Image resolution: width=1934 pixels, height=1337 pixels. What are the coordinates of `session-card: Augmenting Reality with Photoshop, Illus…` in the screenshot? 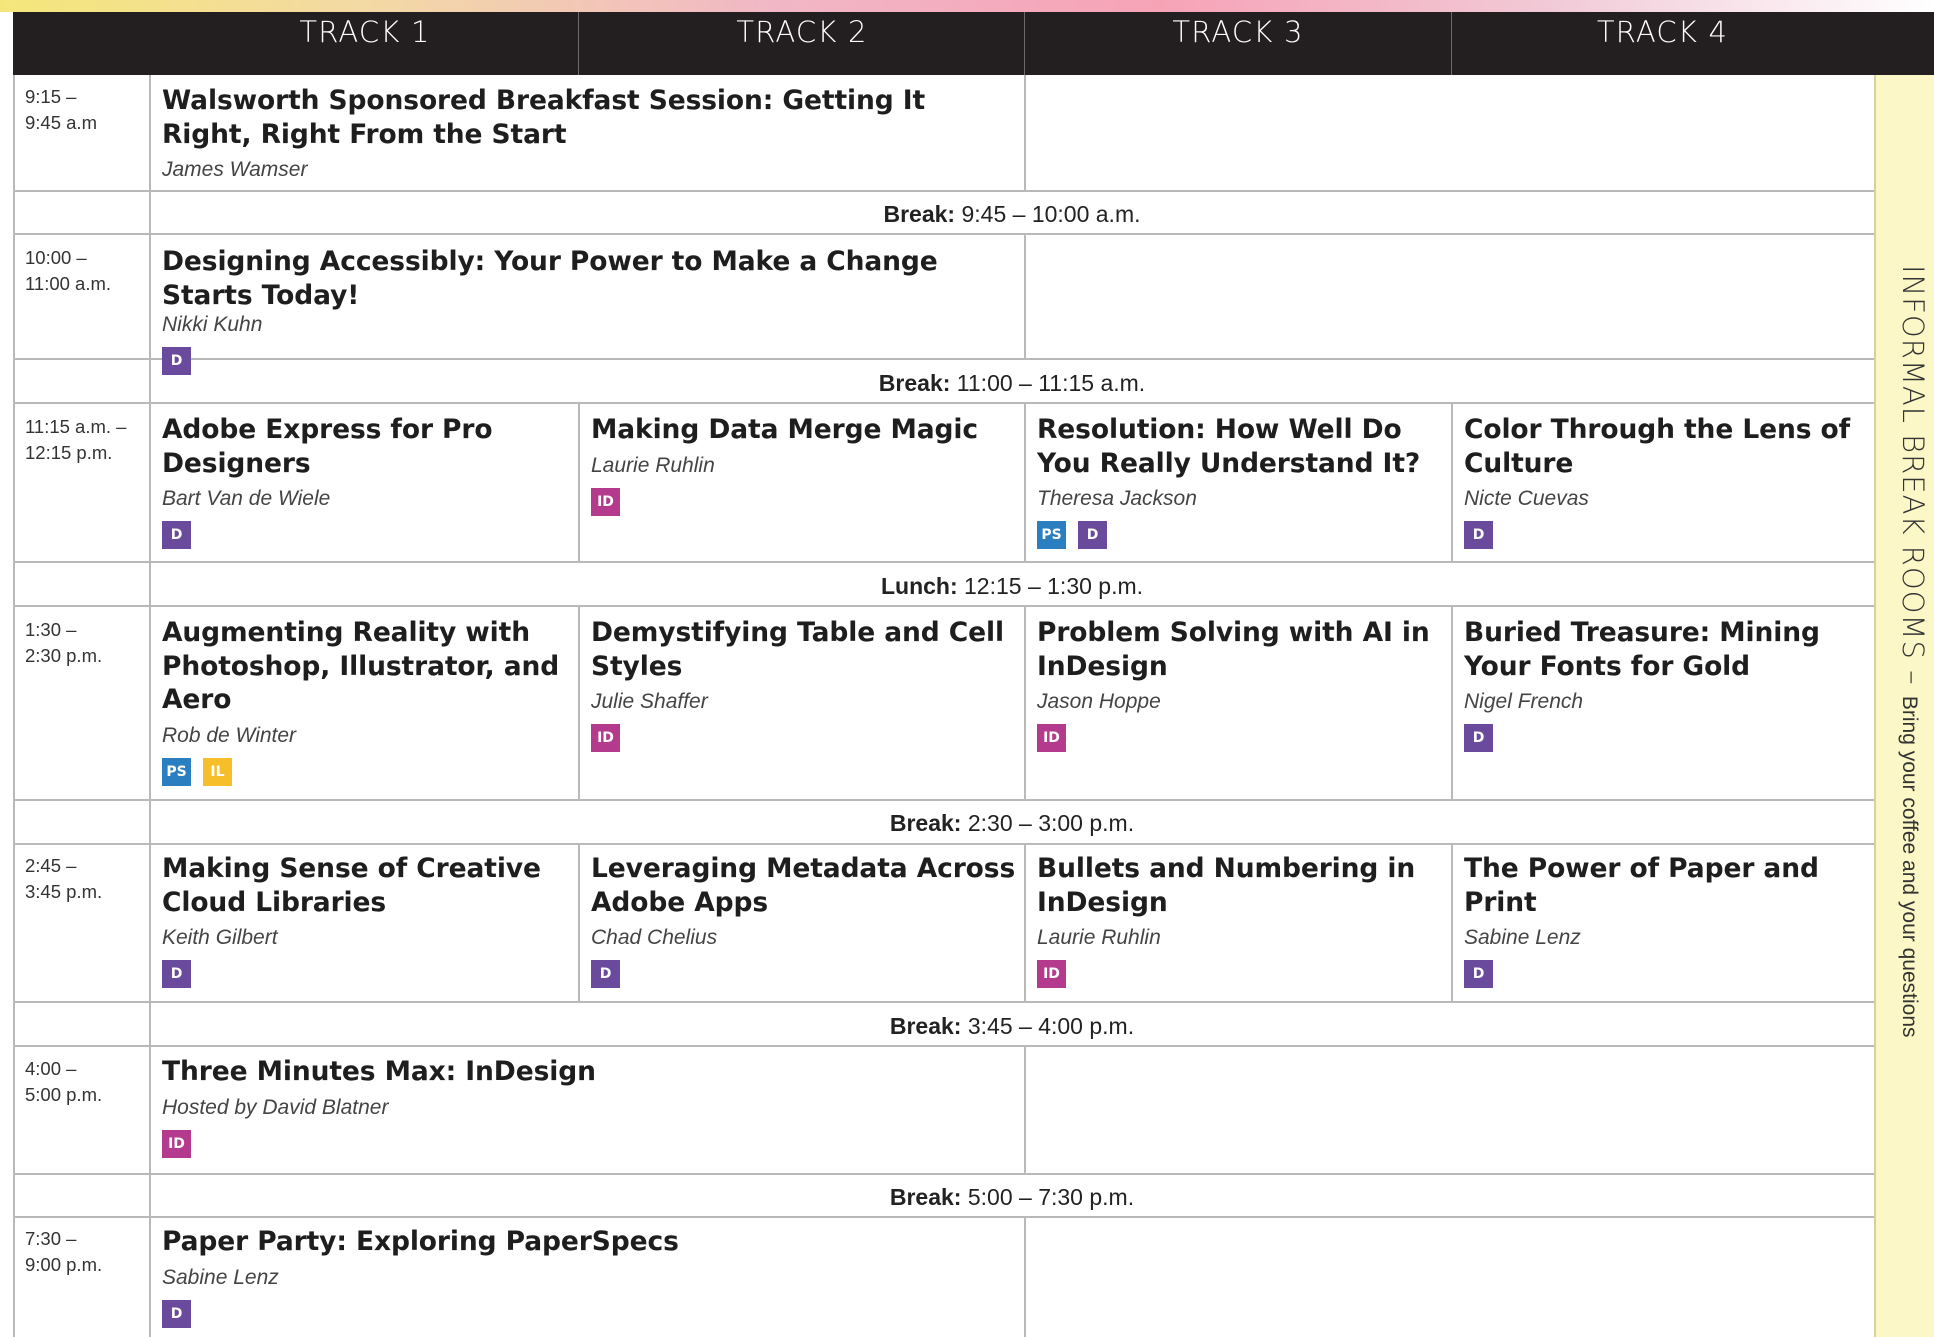 It's located at (364, 701).